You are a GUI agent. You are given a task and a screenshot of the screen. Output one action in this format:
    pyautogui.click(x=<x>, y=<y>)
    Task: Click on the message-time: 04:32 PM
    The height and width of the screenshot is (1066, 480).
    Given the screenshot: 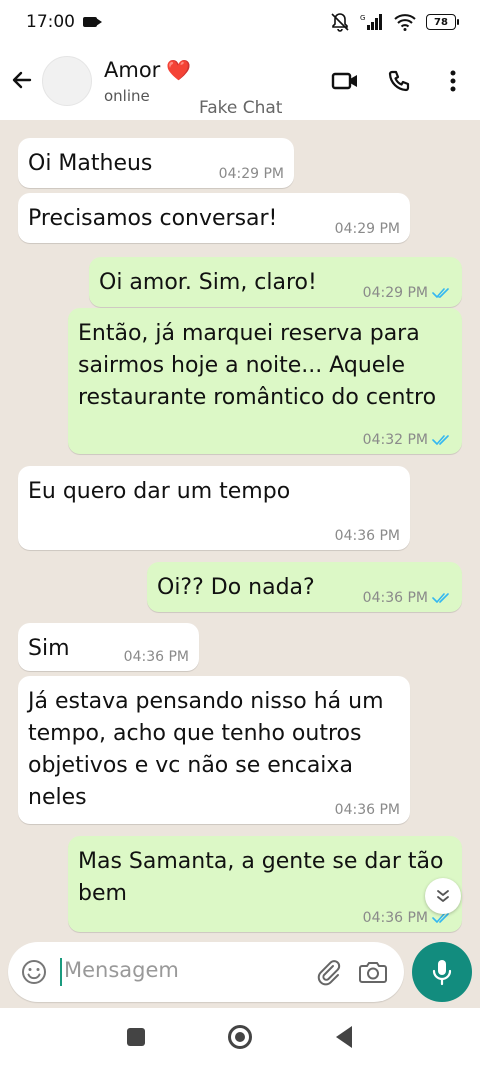 What is the action you would take?
    pyautogui.click(x=395, y=440)
    